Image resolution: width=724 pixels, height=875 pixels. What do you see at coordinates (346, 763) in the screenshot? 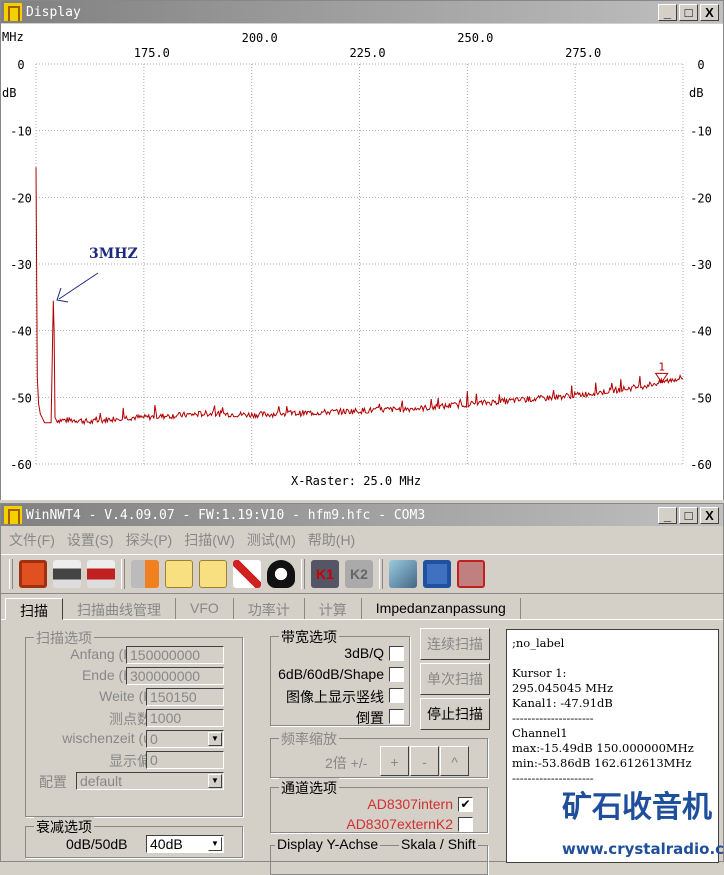
I see `zoom-label: 2倍 +/-` at bounding box center [346, 763].